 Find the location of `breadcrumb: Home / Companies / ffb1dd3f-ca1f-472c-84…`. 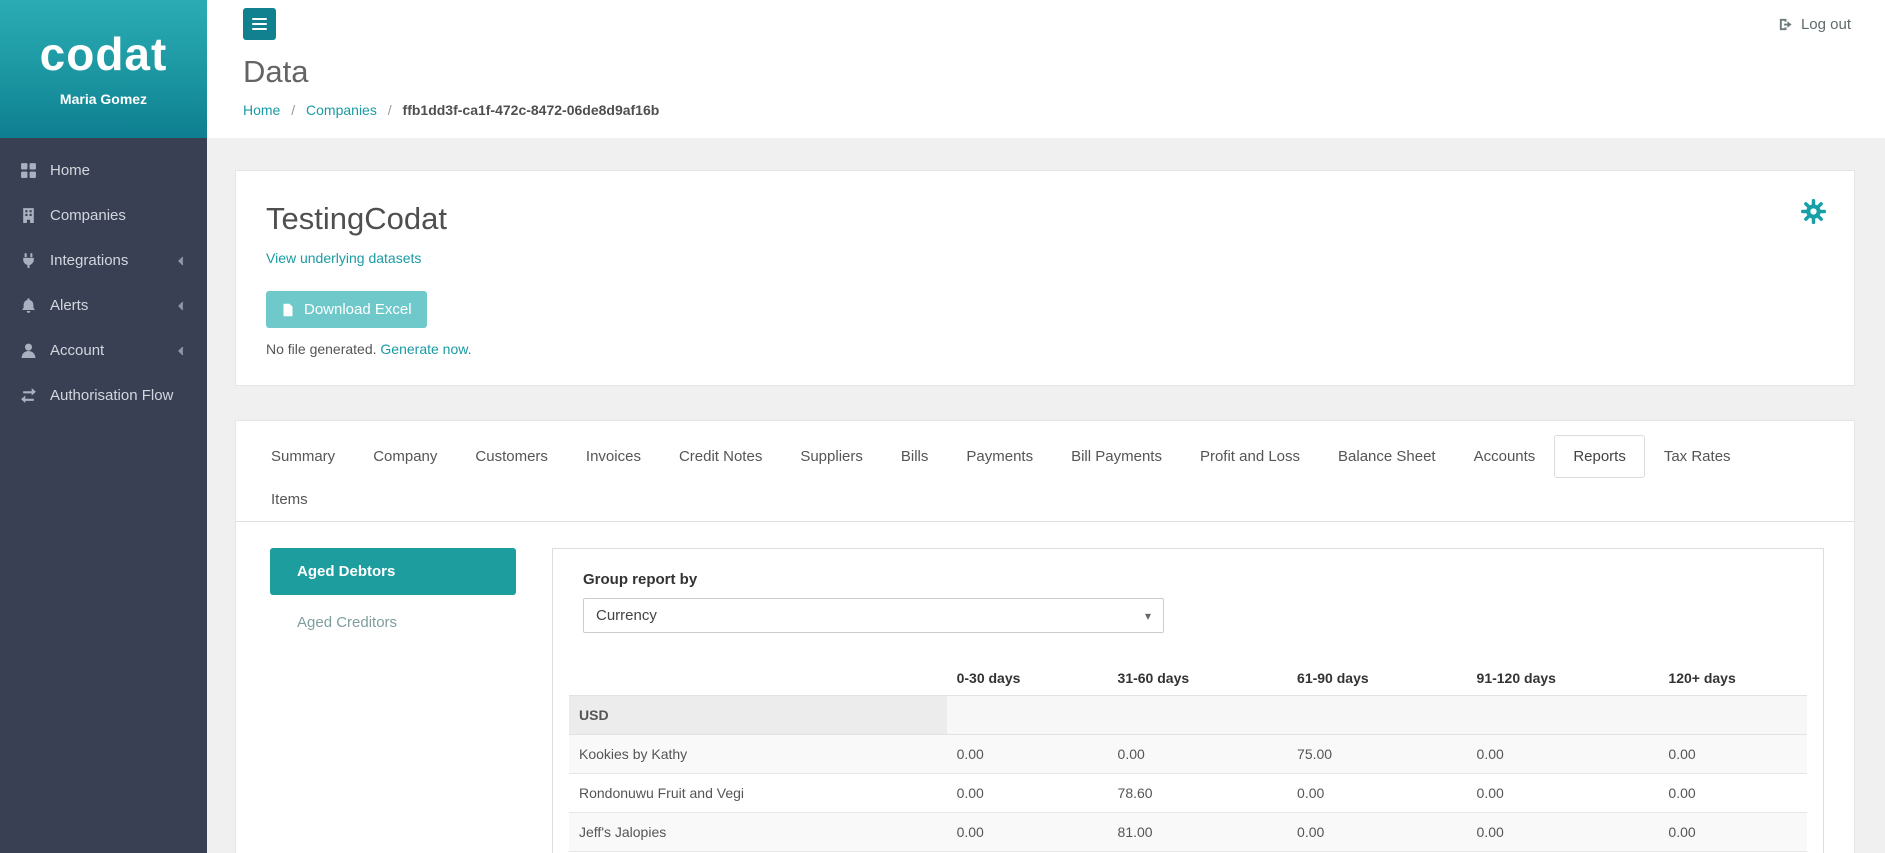

breadcrumb: Home / Companies / ffb1dd3f-ca1f-472c-84… is located at coordinates (1047, 110).